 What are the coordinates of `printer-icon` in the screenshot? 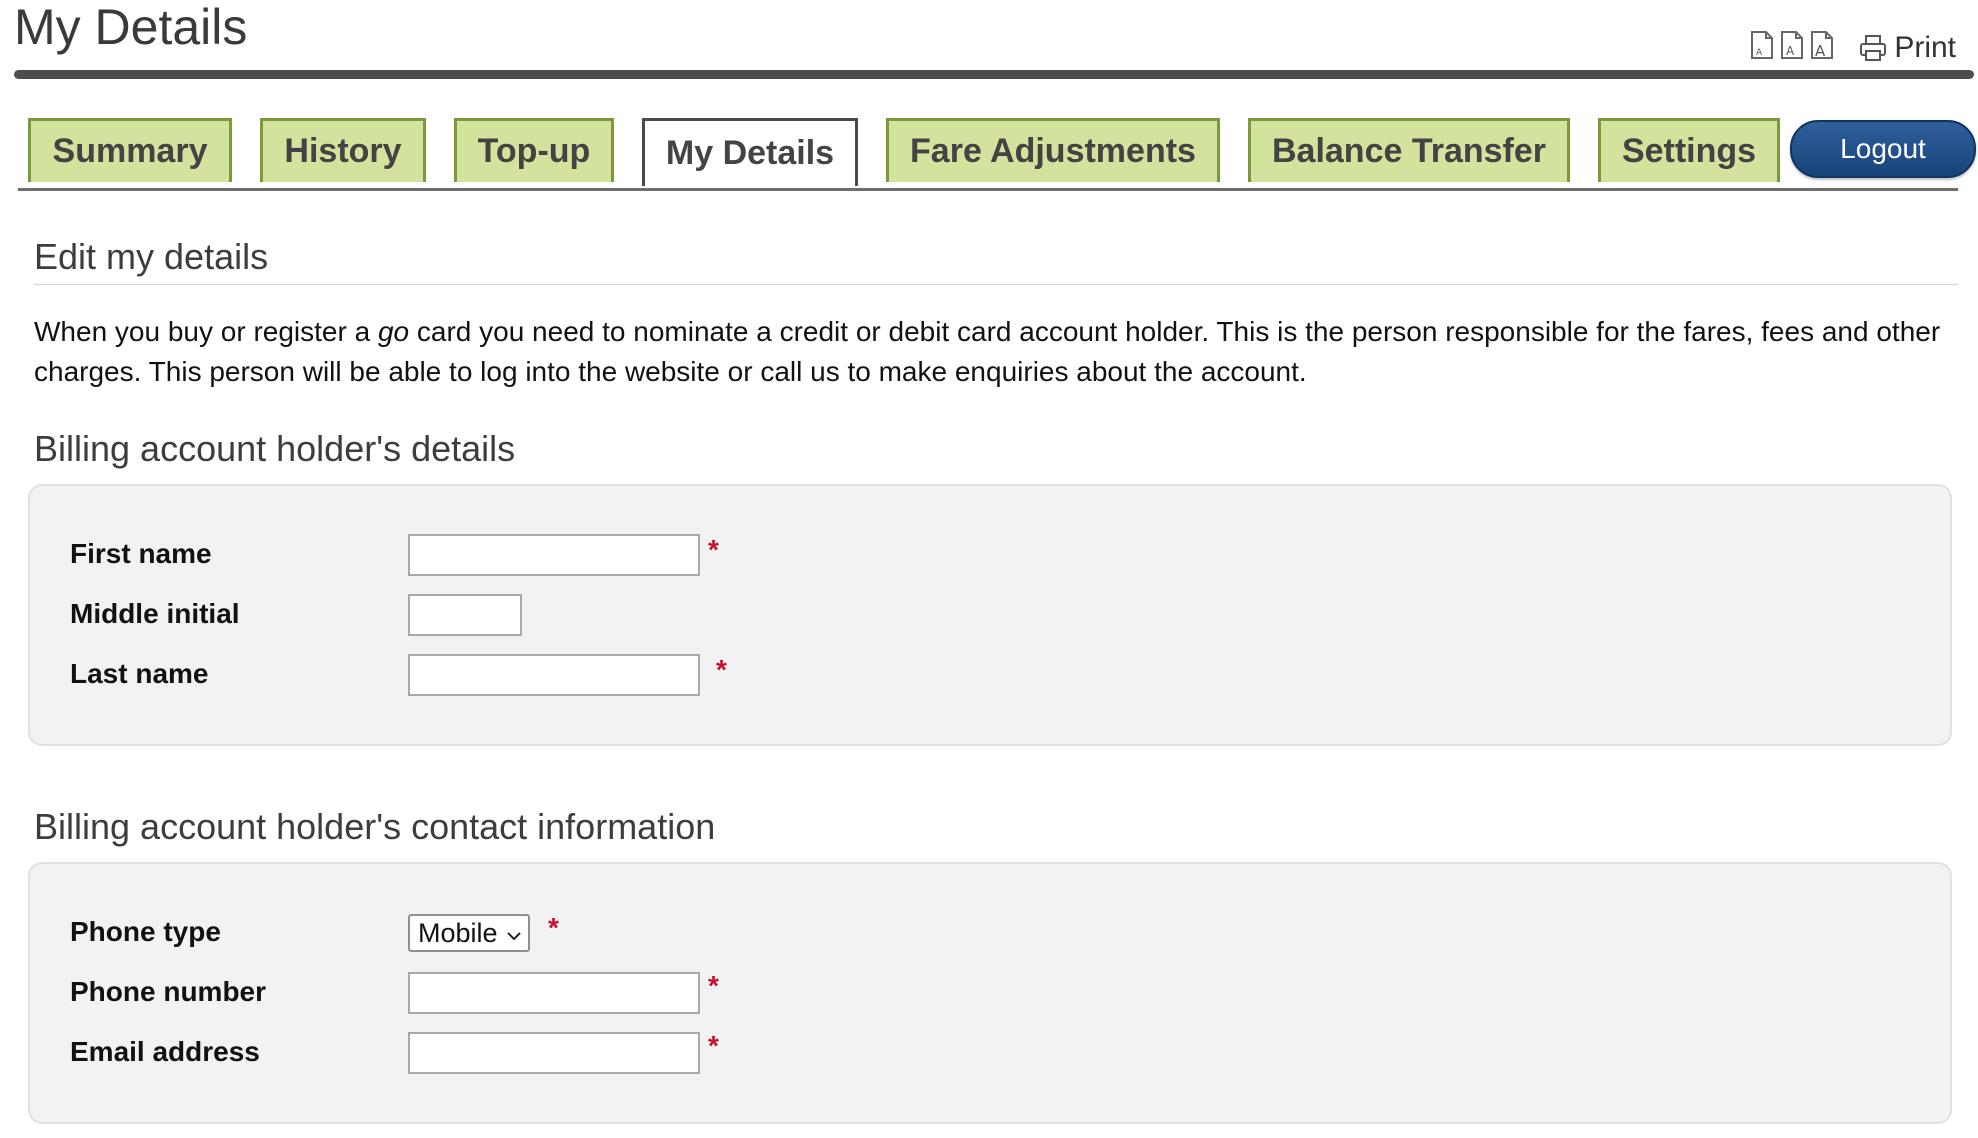 It's located at (1873, 47).